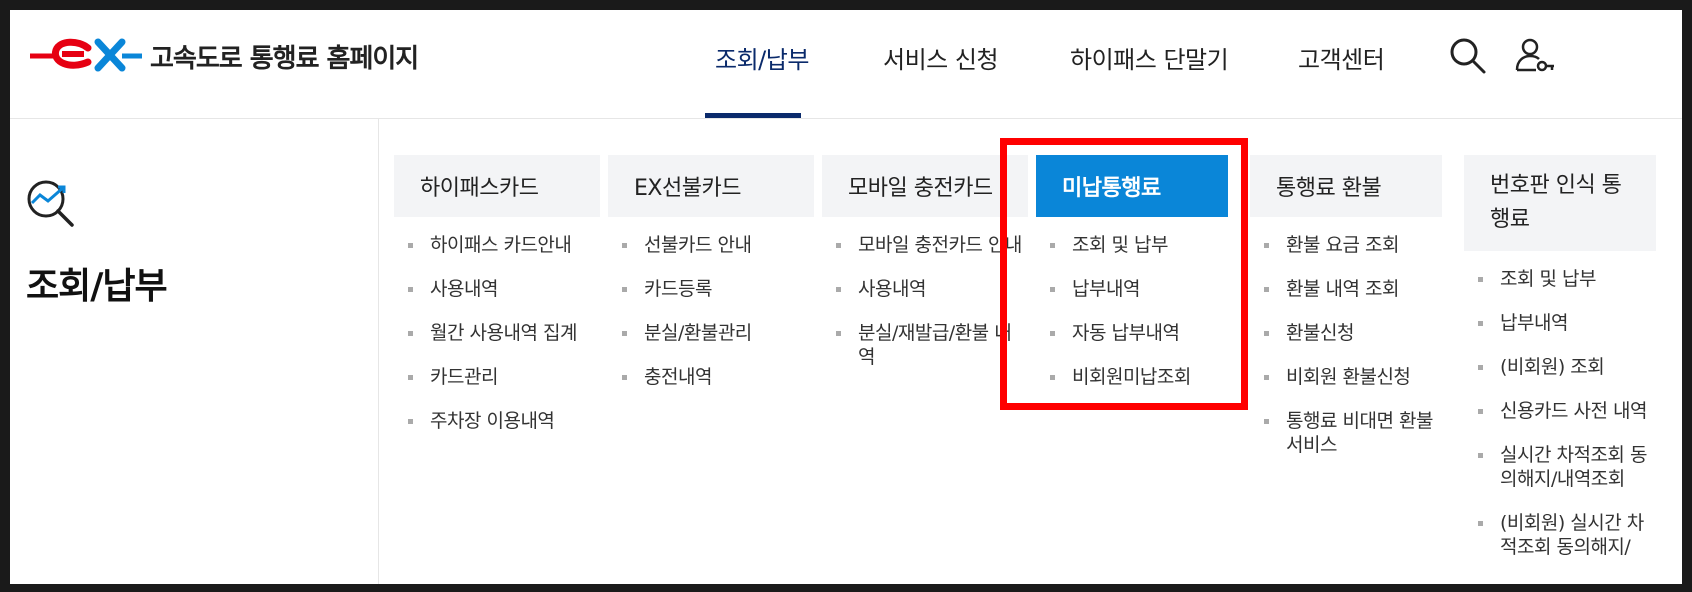  I want to click on nav-customer-center: 고객센터, so click(1341, 57).